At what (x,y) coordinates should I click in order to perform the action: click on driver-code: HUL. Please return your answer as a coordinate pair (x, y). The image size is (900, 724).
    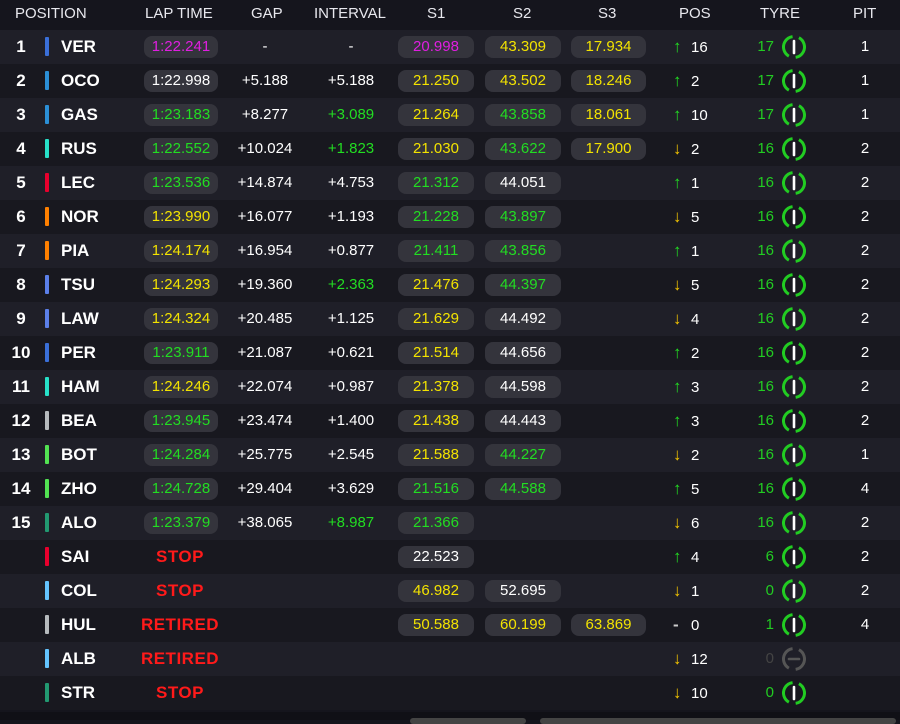
    Looking at the image, I should click on (78, 624).